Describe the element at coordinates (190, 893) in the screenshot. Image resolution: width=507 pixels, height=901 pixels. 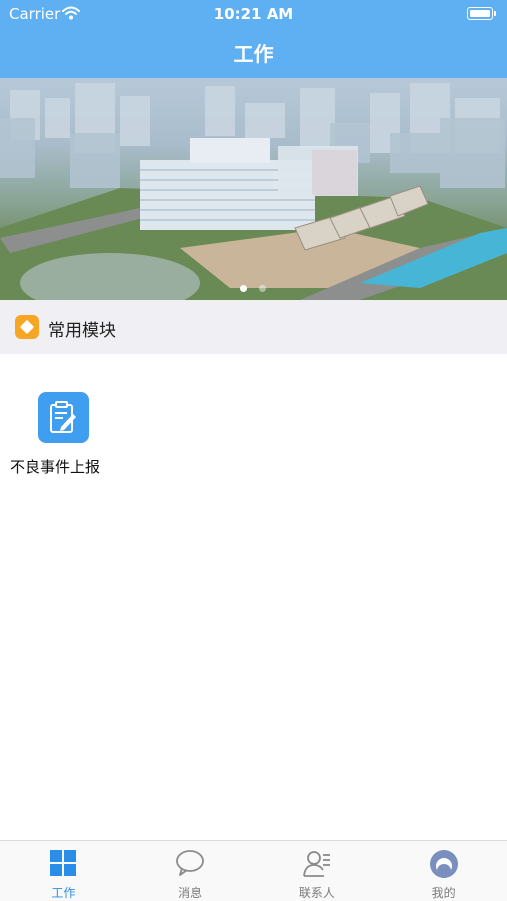
I see `tab-label: 消息` at that location.